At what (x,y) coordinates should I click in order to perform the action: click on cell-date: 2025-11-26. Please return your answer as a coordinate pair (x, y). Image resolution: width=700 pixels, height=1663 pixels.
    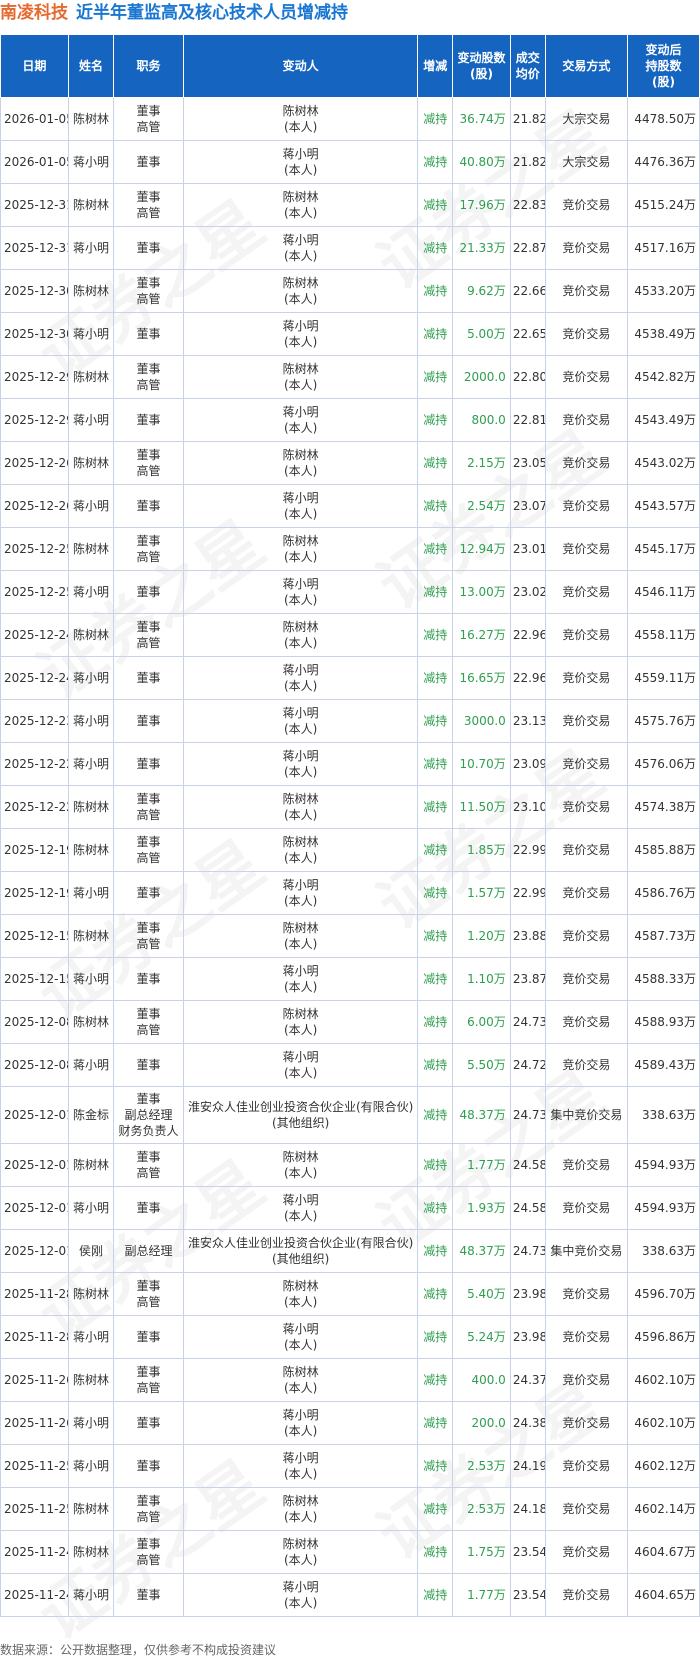
    Looking at the image, I should click on (34, 1423).